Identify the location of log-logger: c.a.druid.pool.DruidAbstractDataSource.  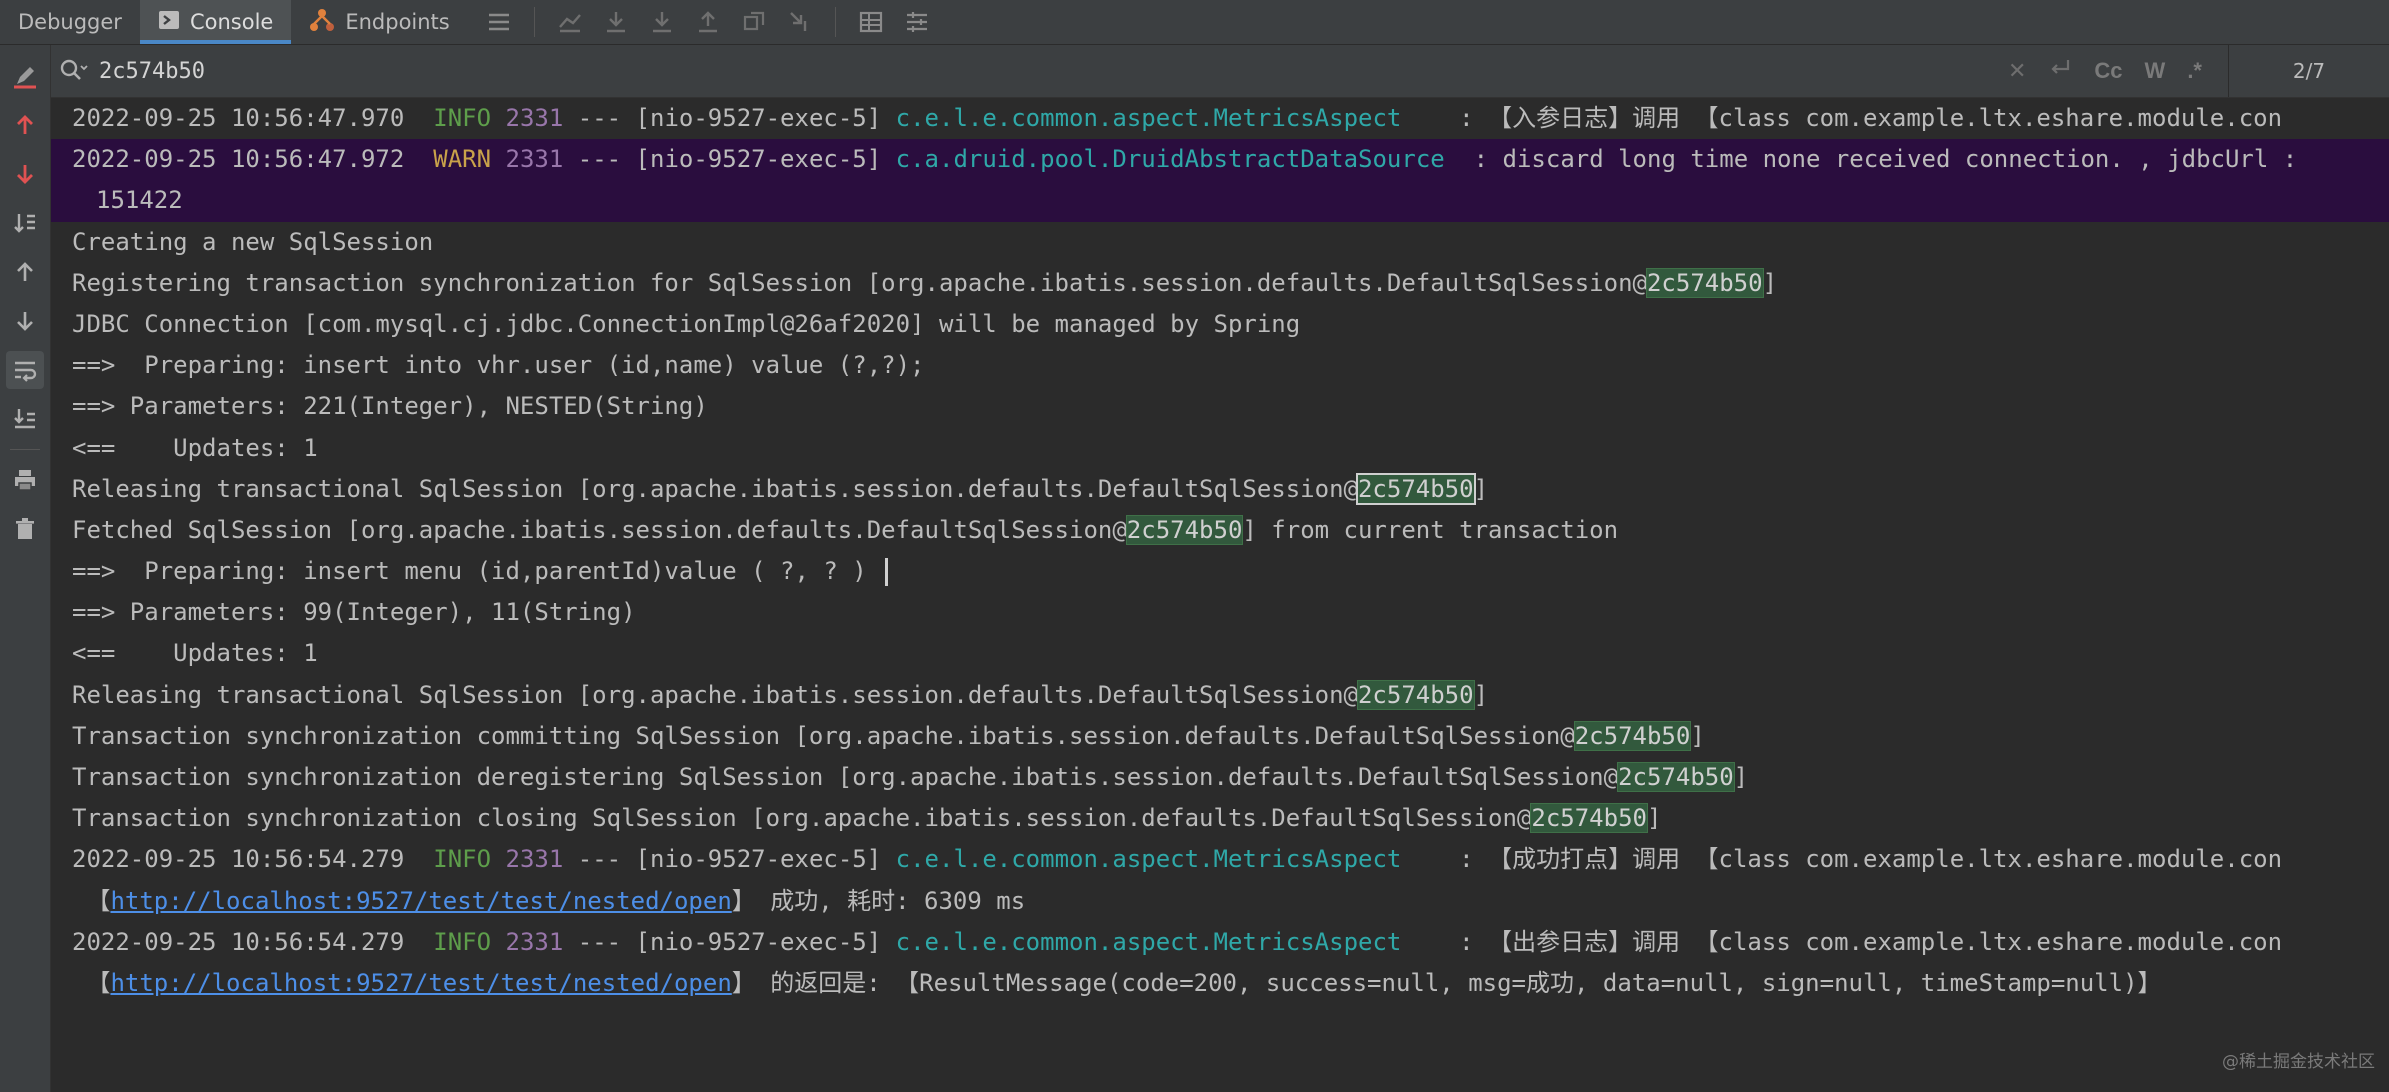
(1170, 159).